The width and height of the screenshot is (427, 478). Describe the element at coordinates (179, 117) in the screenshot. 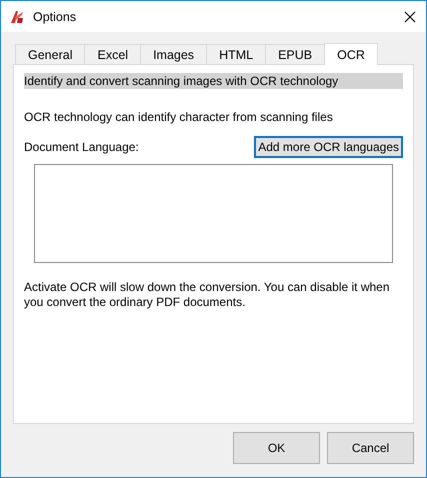

I see `description-text: OCR technology can identify character from scanning files` at that location.